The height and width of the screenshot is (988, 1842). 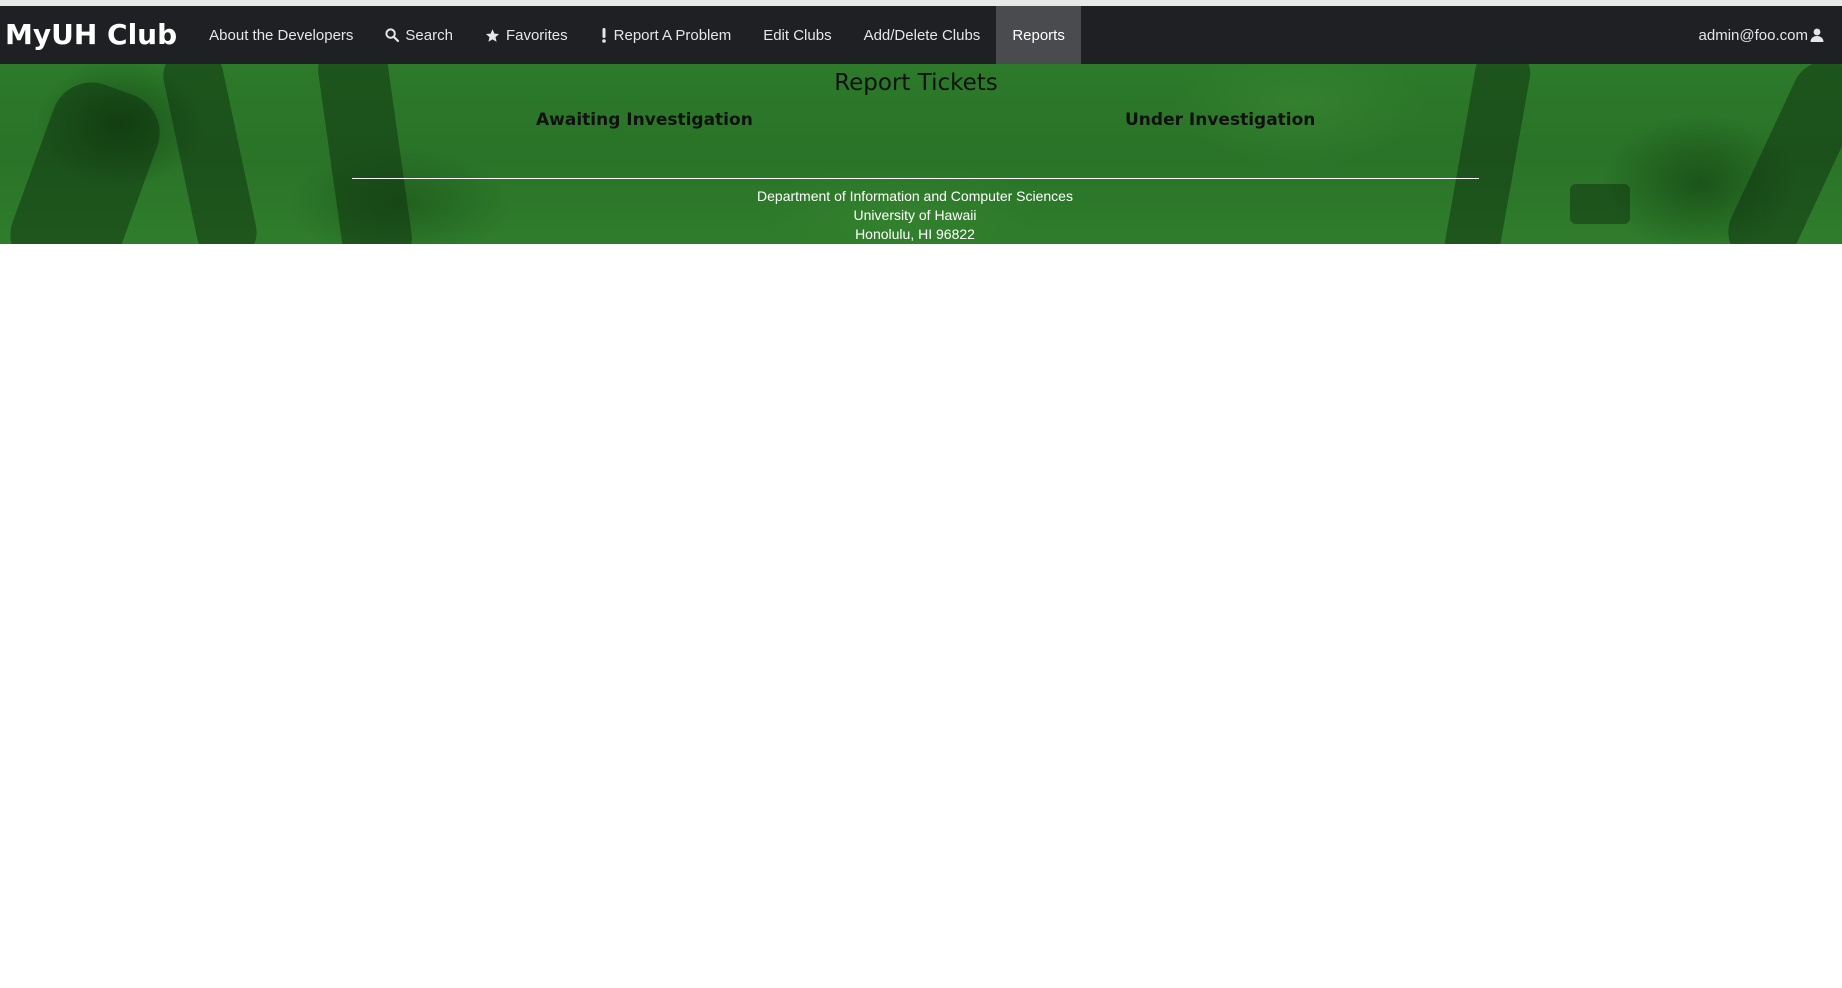 I want to click on nav-item-about-developers: About the Developers, so click(x=281, y=35).